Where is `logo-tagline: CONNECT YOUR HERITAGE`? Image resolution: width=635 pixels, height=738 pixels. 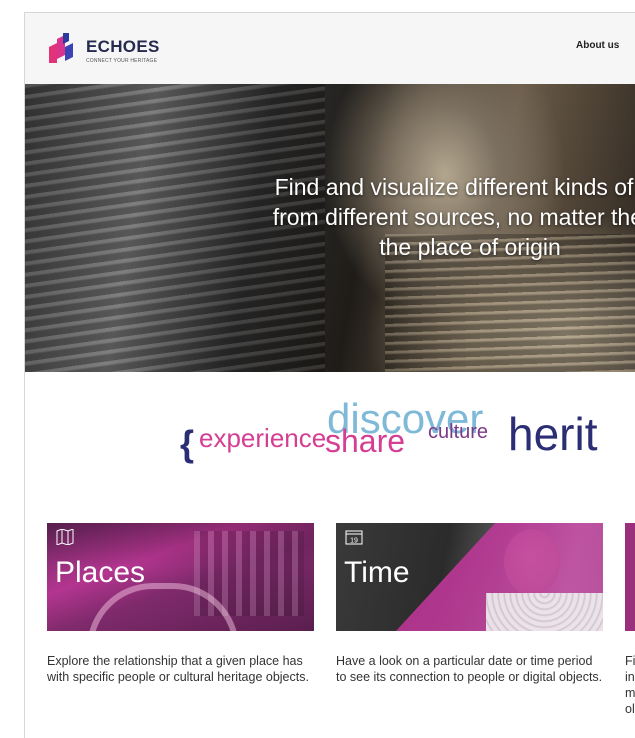 logo-tagline: CONNECT YOUR HERITAGE is located at coordinates (122, 61).